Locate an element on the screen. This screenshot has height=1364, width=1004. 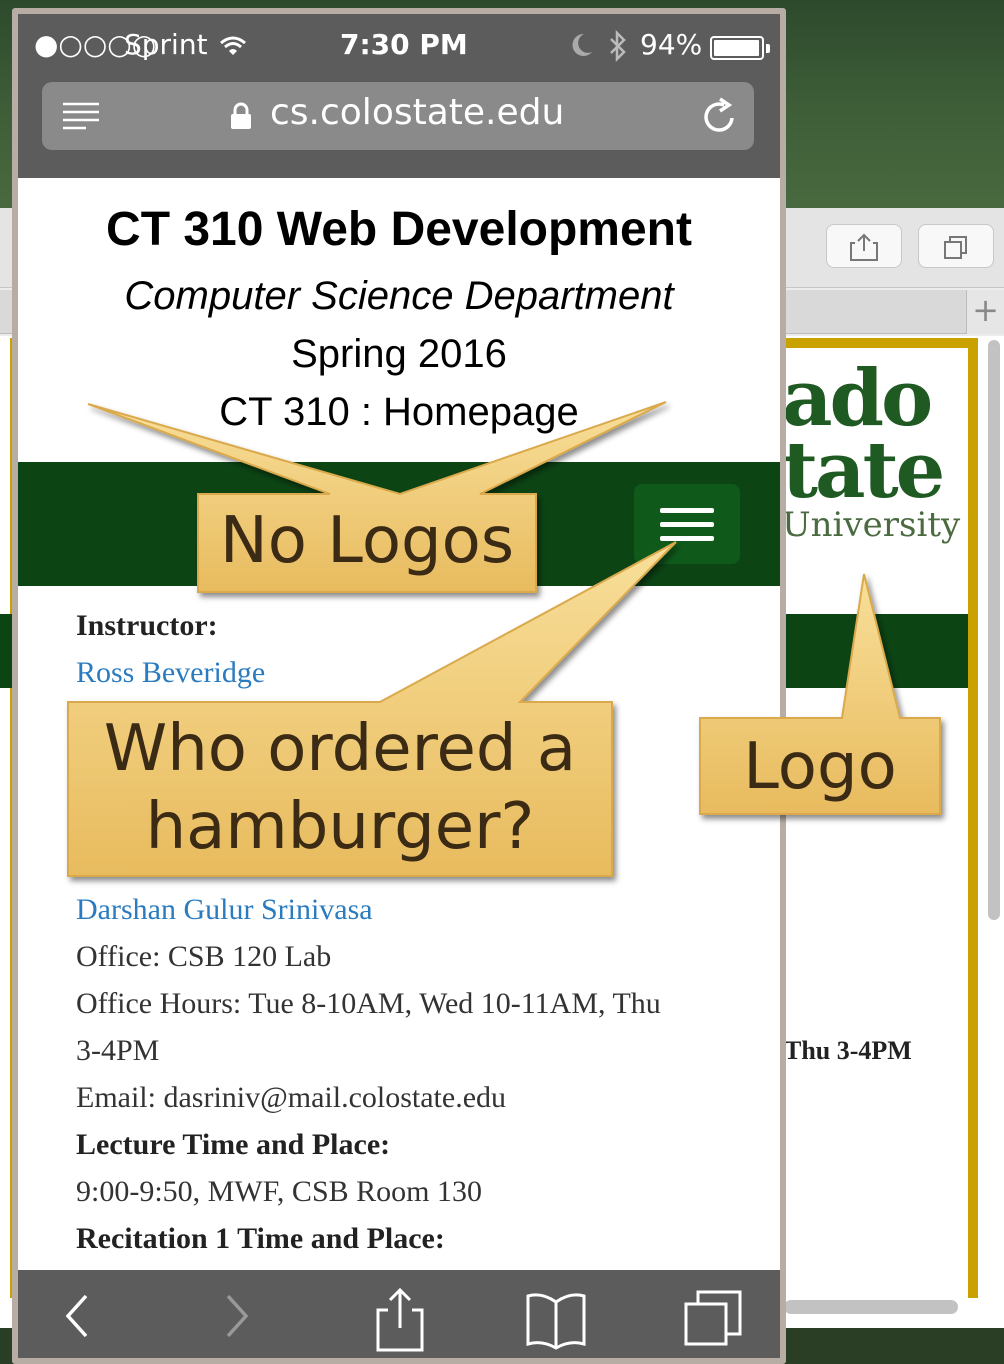
site-subtitle: Computer Science Department is located at coordinates (399, 296).